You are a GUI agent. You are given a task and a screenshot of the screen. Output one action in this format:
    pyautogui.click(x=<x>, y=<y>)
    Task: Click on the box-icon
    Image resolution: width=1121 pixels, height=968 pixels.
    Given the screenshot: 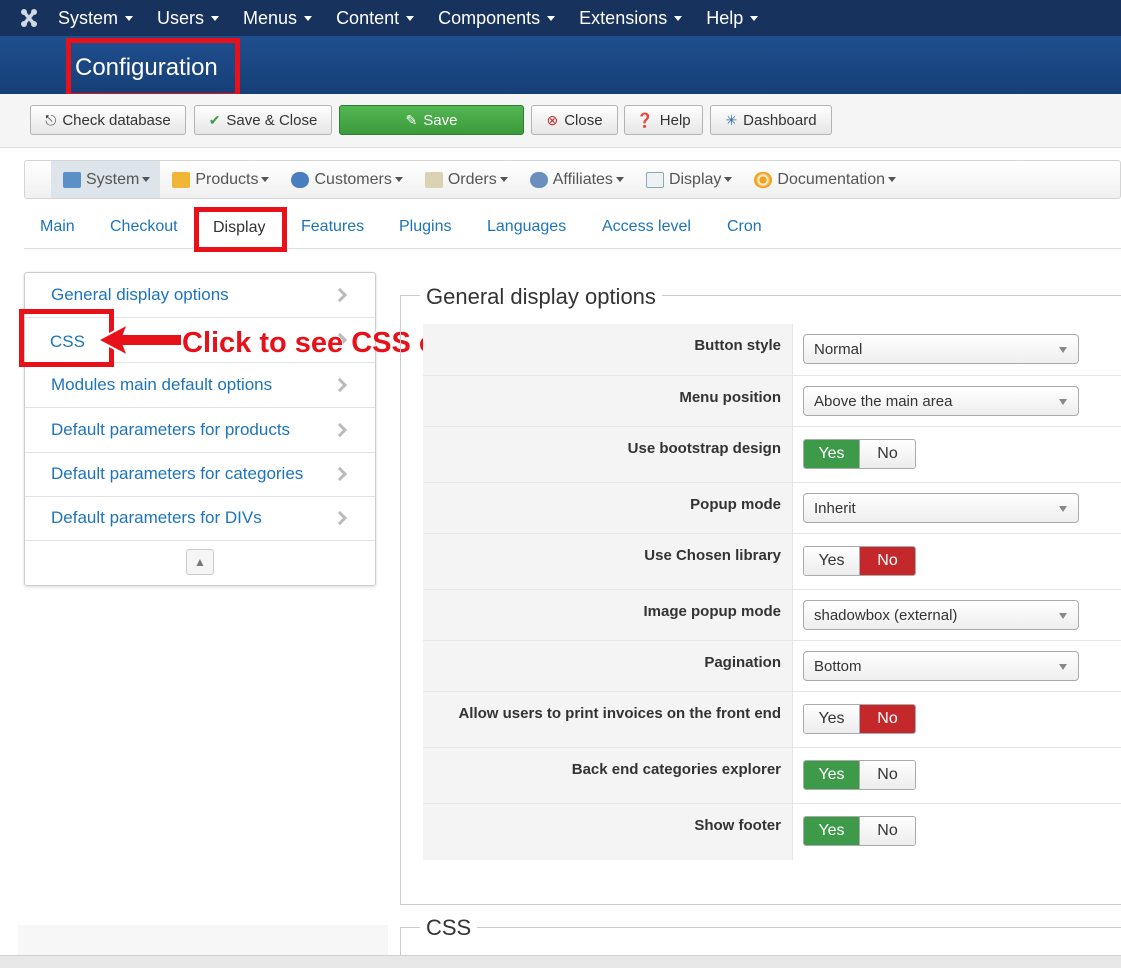 What is the action you would take?
    pyautogui.click(x=181, y=179)
    